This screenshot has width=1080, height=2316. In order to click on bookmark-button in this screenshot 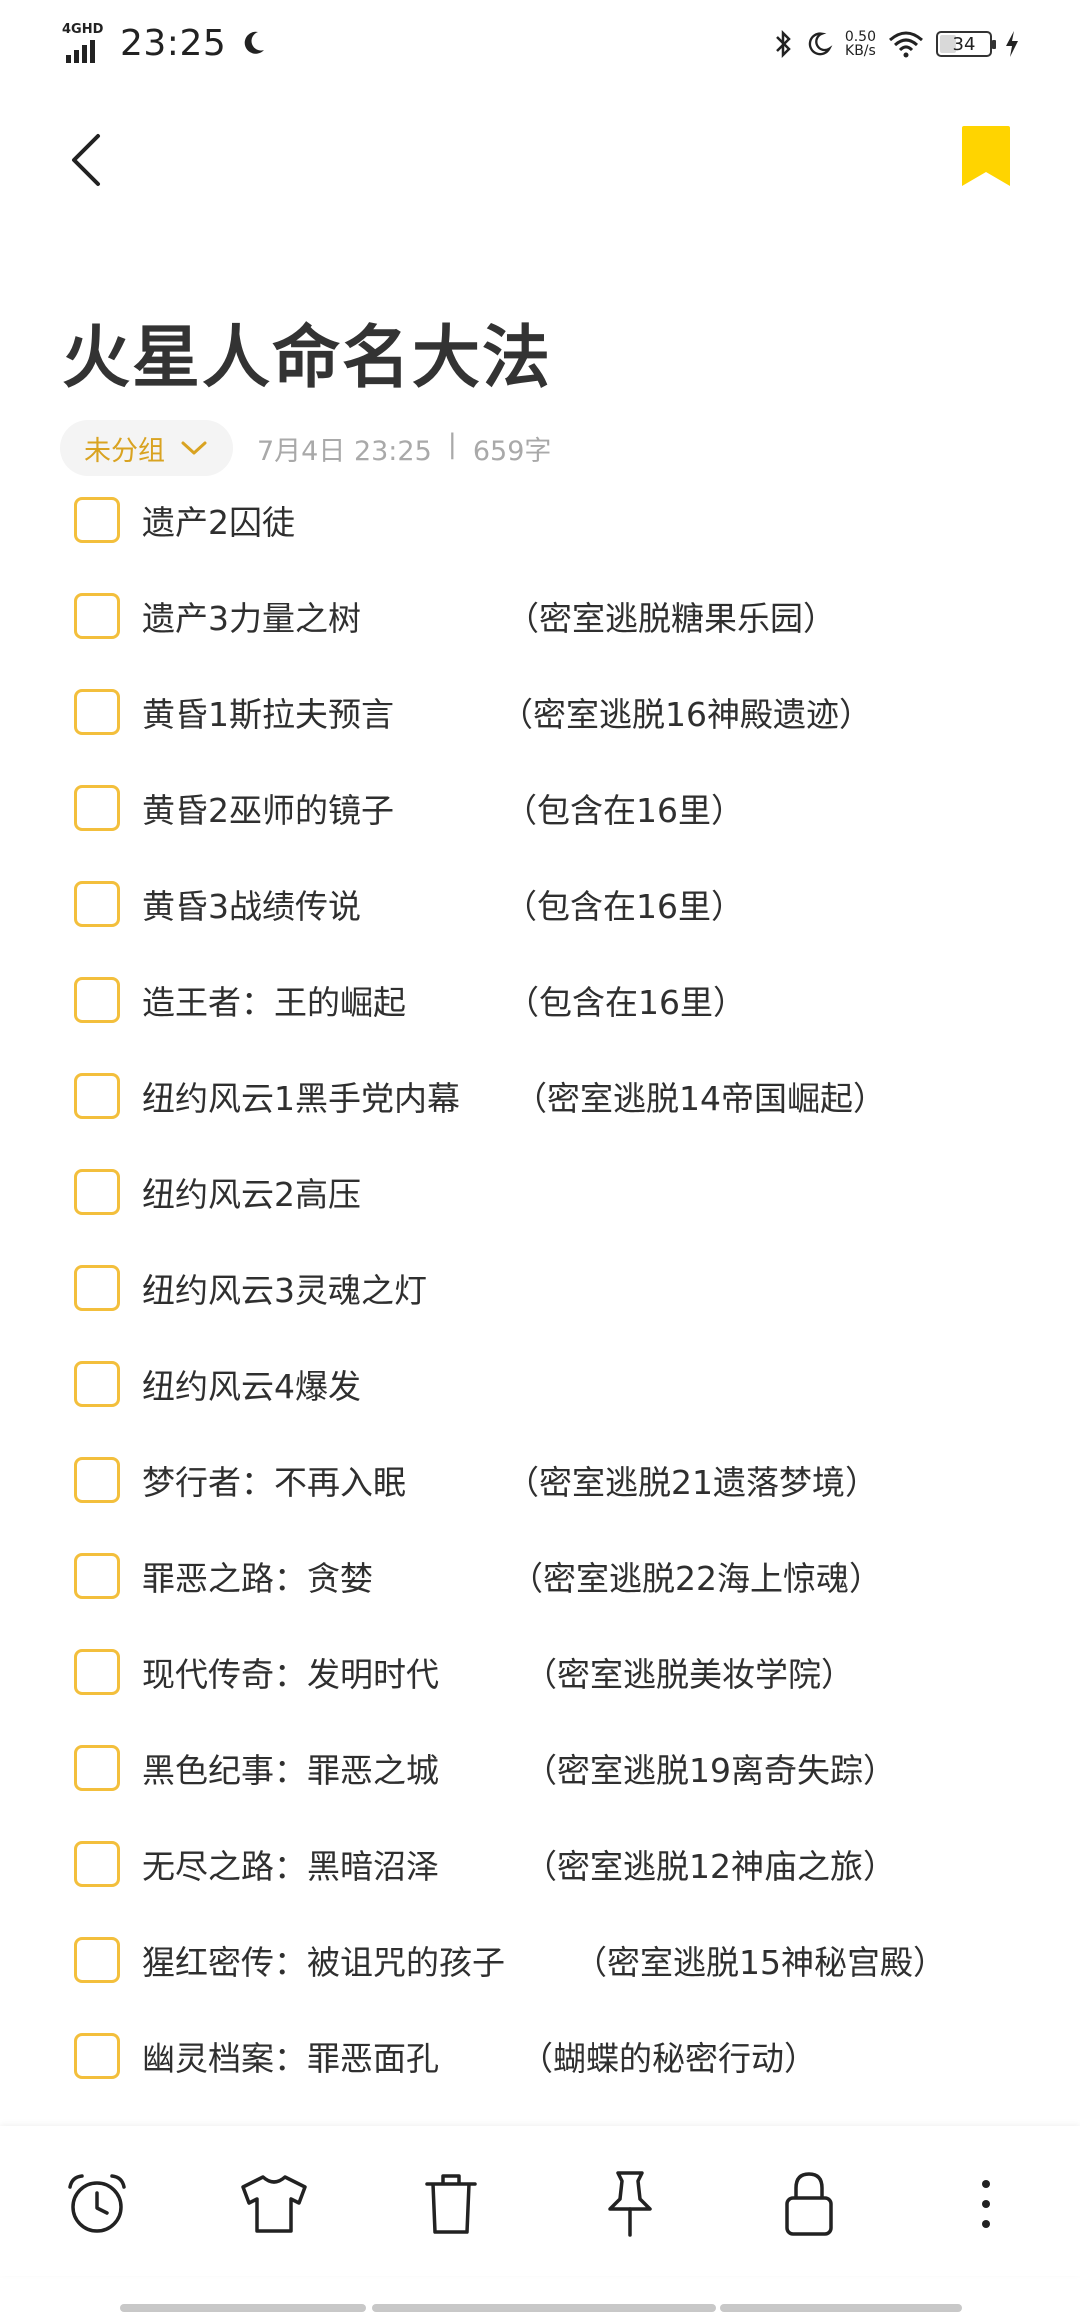, I will do `click(986, 157)`.